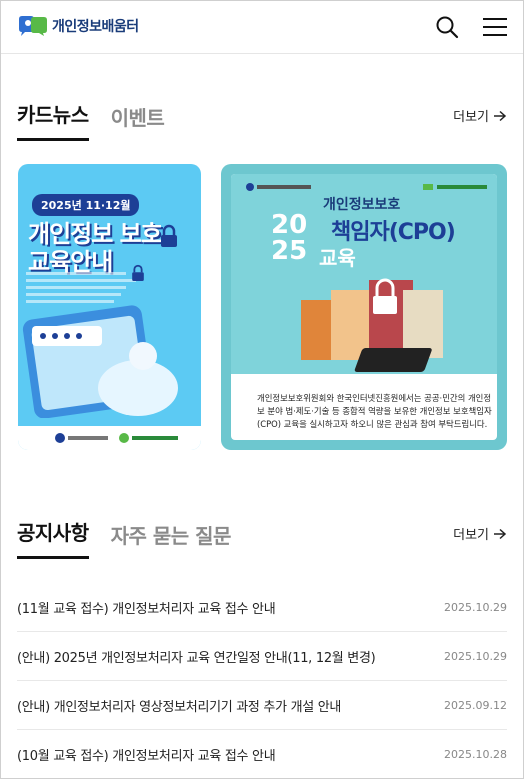  What do you see at coordinates (171, 539) in the screenshot?
I see `tab-faq: 자주 묻는 질문` at bounding box center [171, 539].